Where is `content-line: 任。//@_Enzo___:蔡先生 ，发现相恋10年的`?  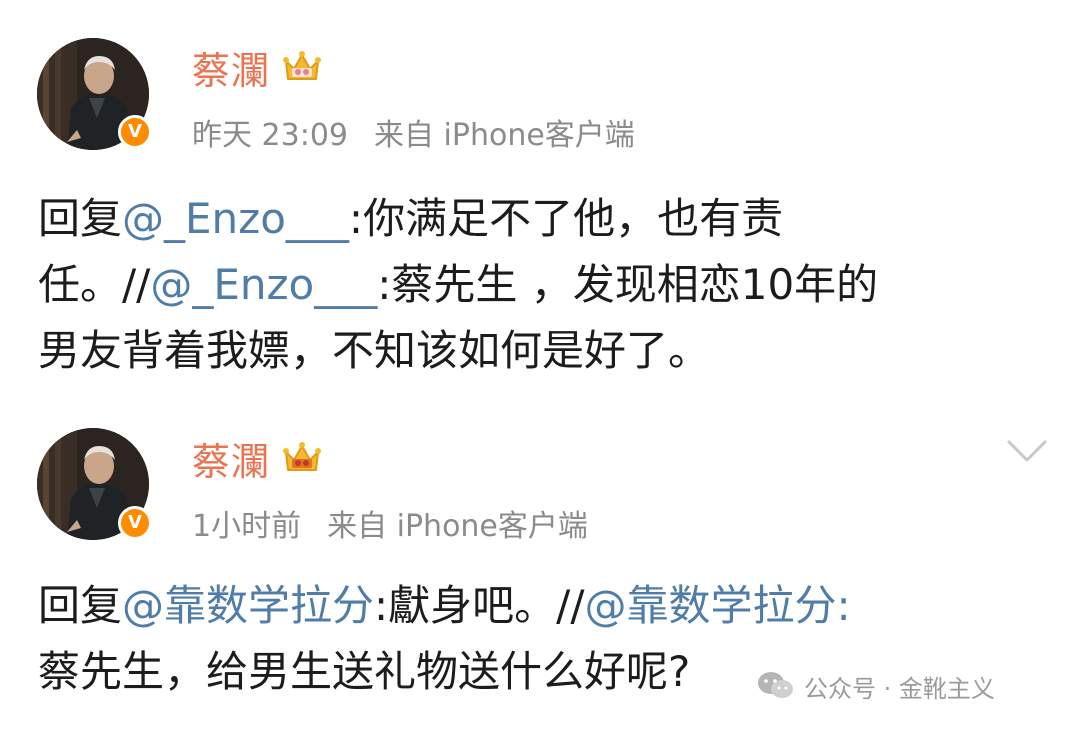 content-line: 任。//@_Enzo___:蔡先生 ，发现相恋10年的 is located at coordinates (540, 285).